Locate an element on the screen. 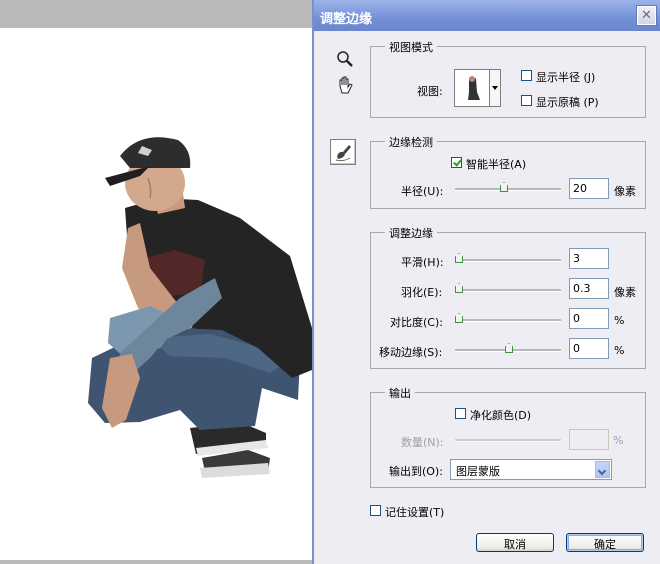  contrast-label: 对比度(C): is located at coordinates (416, 322).